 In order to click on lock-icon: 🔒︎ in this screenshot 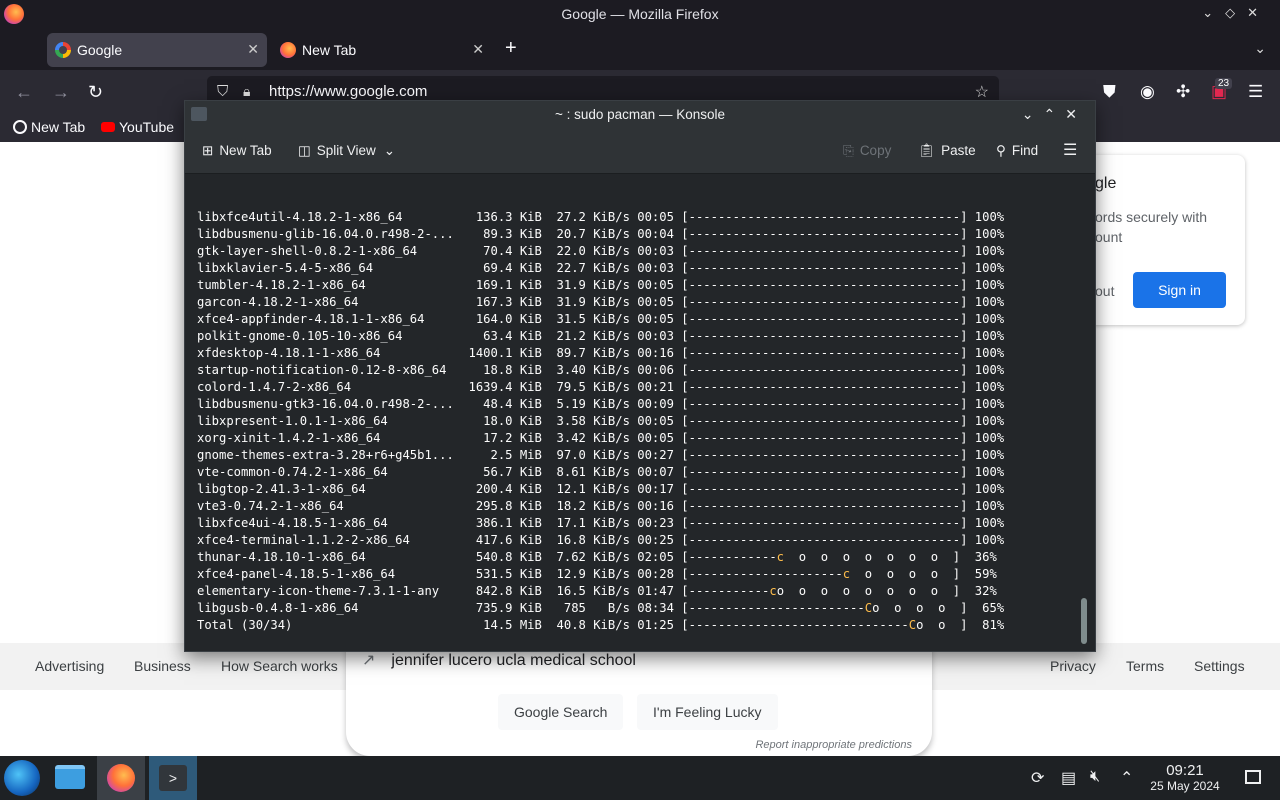, I will do `click(246, 91)`.